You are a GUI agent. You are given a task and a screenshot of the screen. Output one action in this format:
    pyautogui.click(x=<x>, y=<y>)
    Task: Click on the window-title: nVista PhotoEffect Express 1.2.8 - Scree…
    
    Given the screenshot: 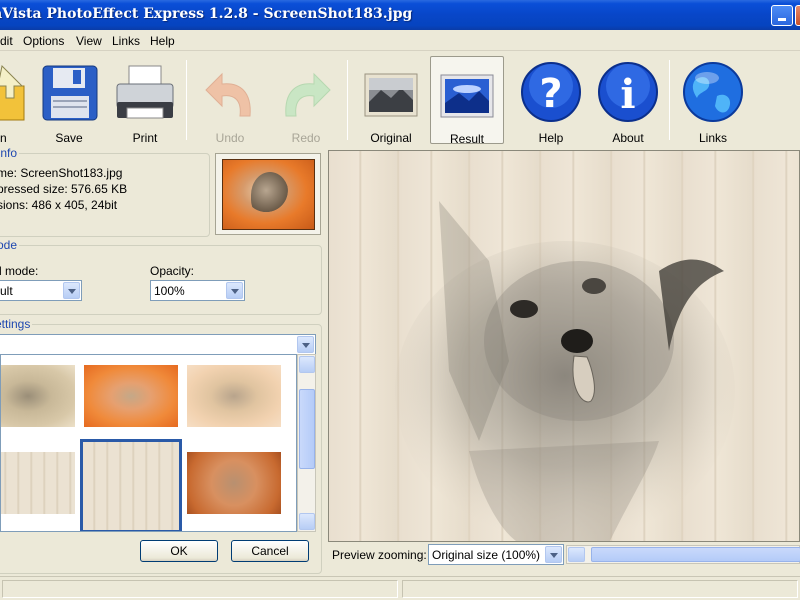 What is the action you would take?
    pyautogui.click(x=206, y=14)
    